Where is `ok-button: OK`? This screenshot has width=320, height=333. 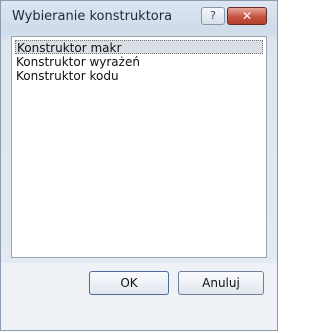 ok-button: OK is located at coordinates (129, 283).